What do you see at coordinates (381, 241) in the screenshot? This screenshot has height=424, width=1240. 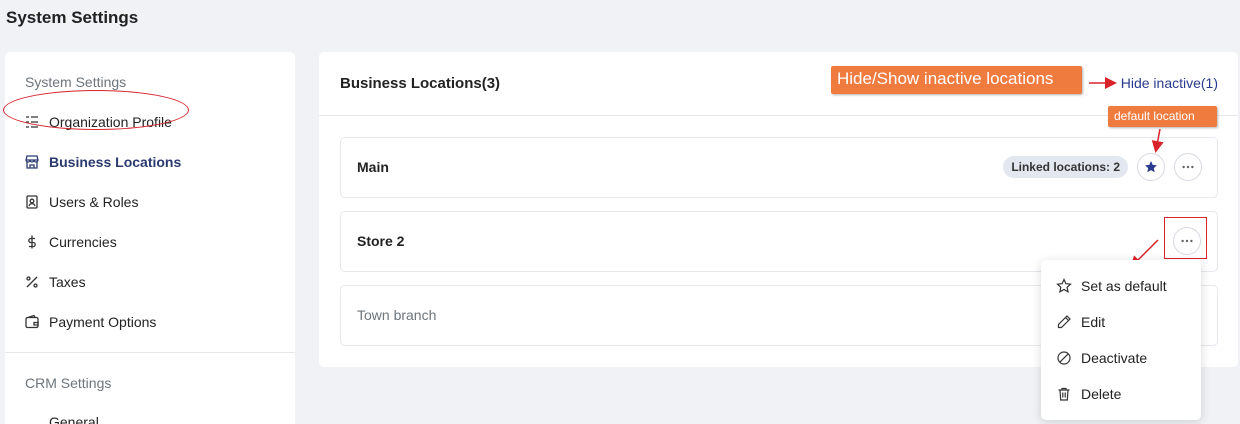 I see `location-name: Store 2` at bounding box center [381, 241].